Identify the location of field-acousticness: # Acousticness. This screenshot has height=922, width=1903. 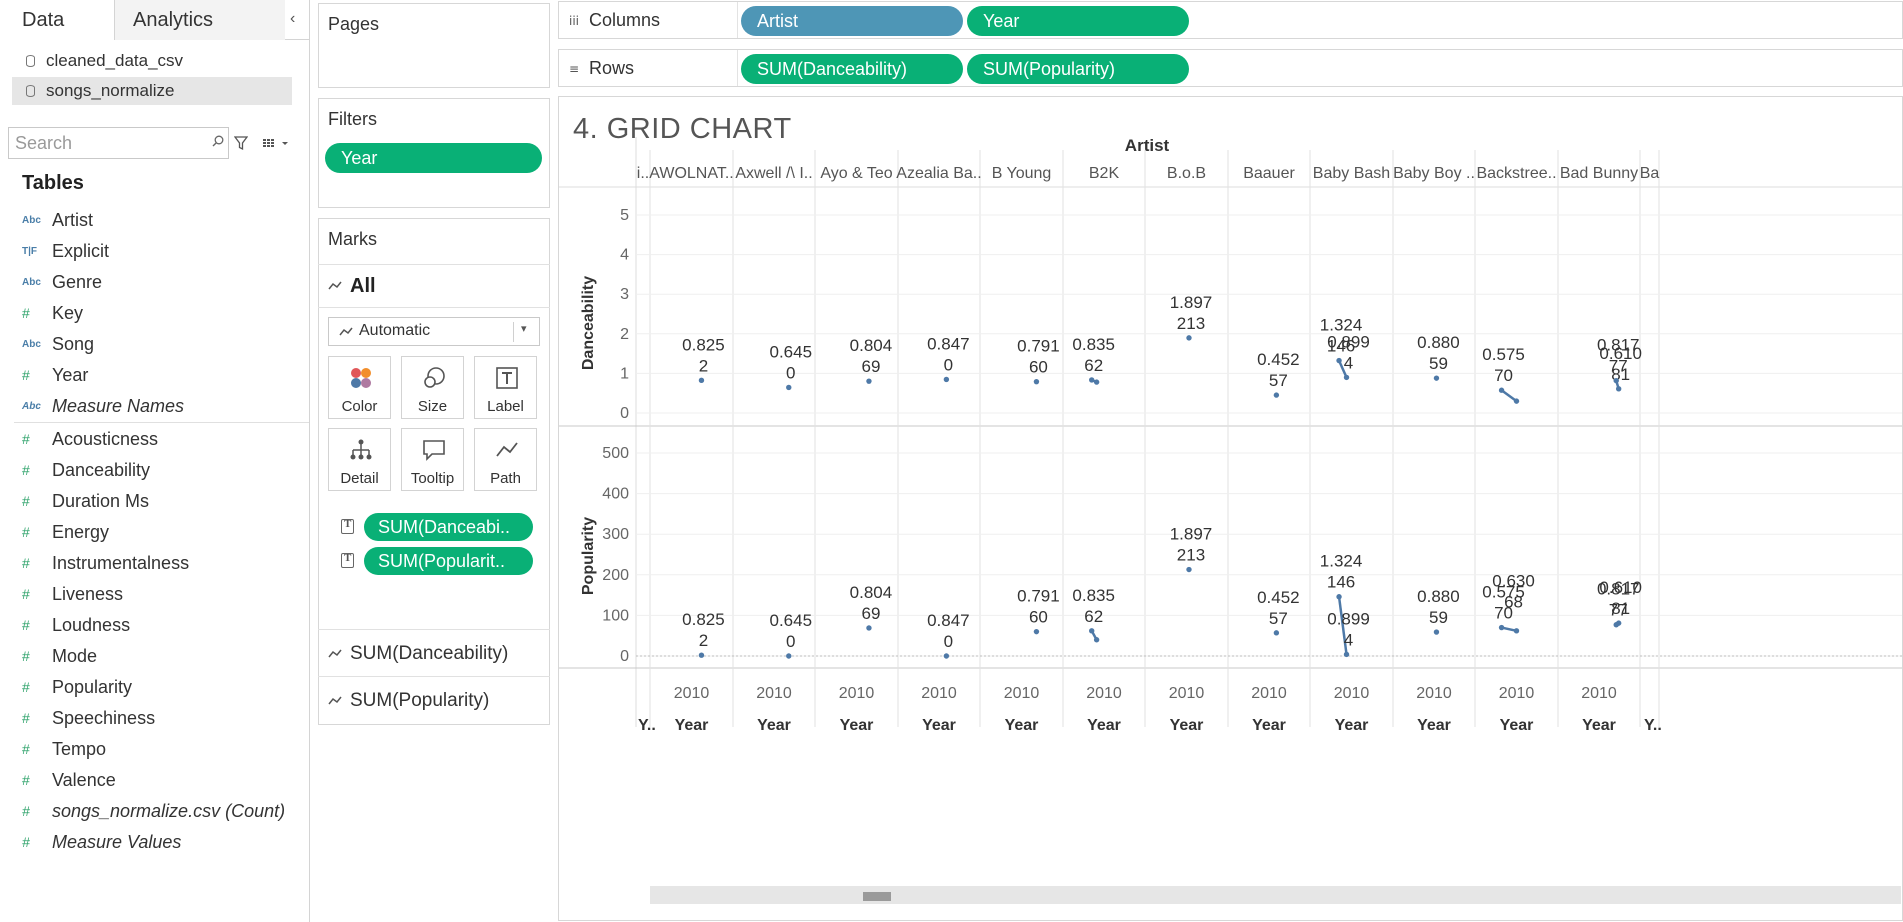
(152, 439).